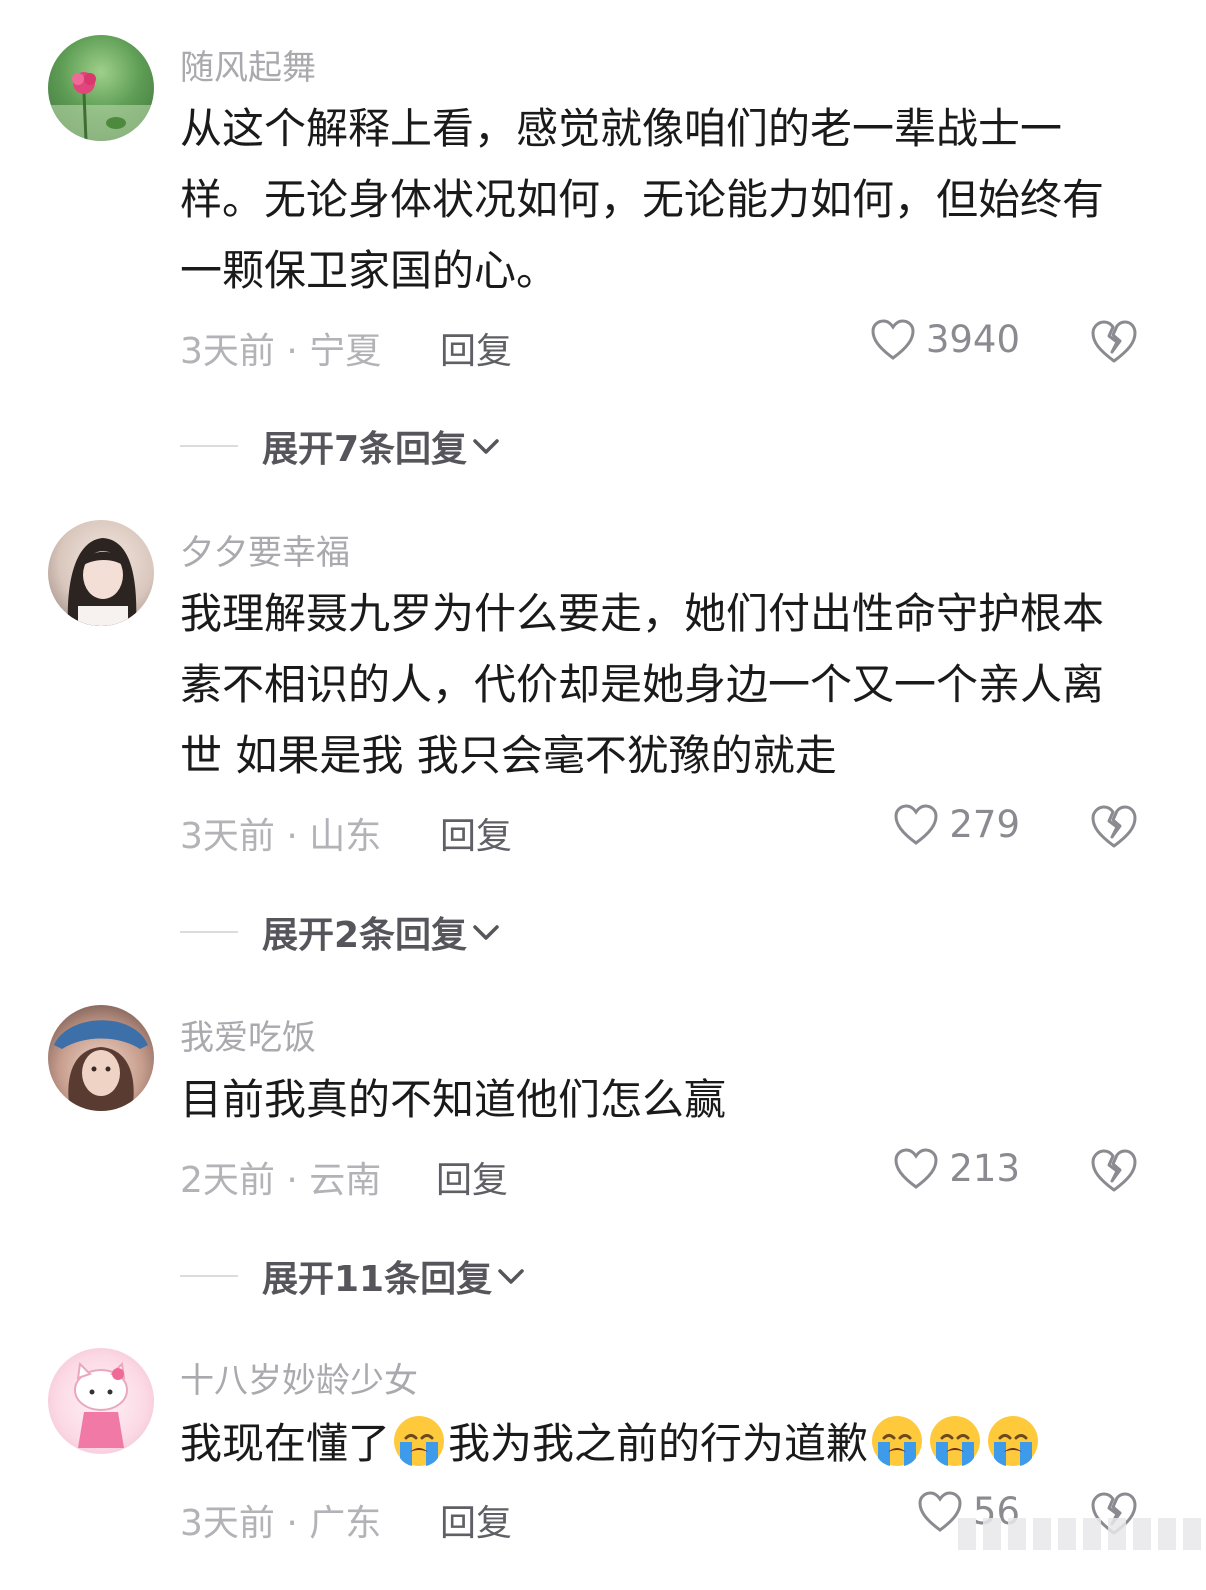 Image resolution: width=1206 pixels, height=1590 pixels. I want to click on comment-text-part: 我为我之前的行为道歉, so click(658, 1443).